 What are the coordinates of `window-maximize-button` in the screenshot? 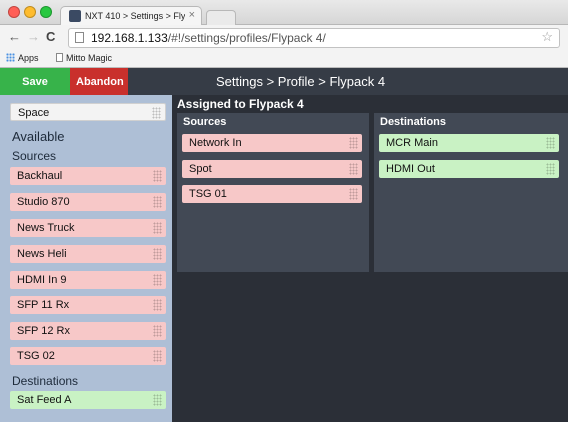 It's located at (46, 12).